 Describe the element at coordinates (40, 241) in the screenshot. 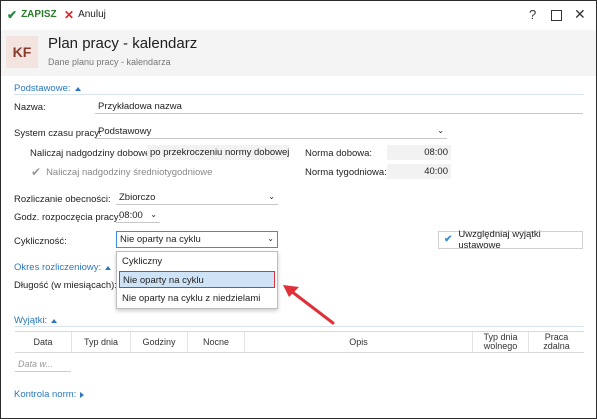

I see `cyclic-label: Cykliczność:` at that location.